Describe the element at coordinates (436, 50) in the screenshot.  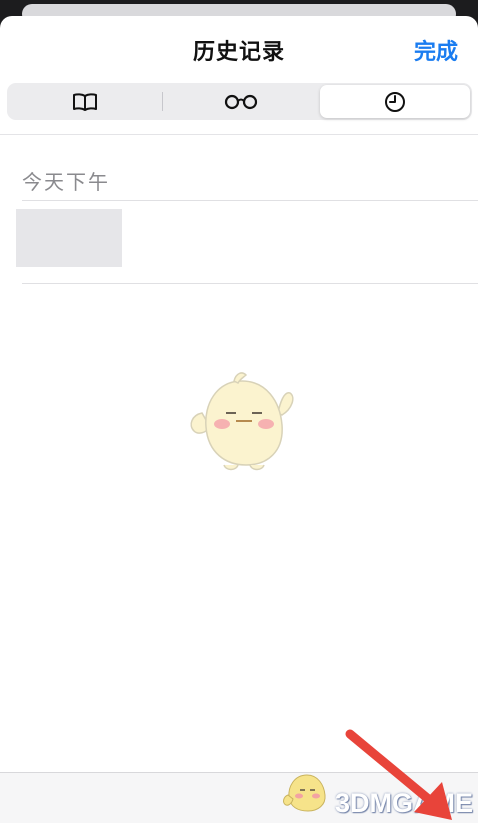
I see `done-button: 完成` at that location.